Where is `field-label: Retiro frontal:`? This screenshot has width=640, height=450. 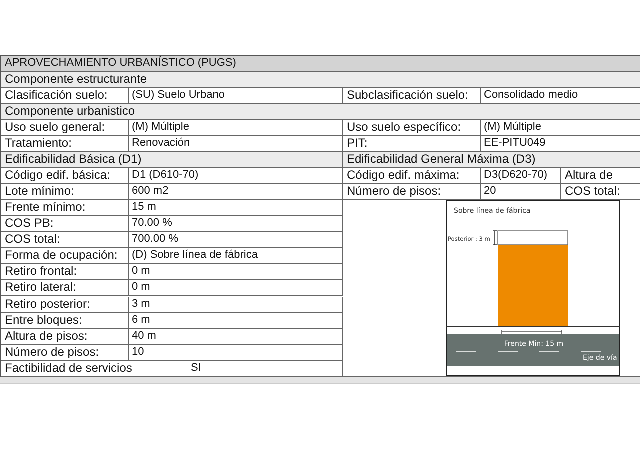
field-label: Retiro frontal: is located at coordinates (65, 272).